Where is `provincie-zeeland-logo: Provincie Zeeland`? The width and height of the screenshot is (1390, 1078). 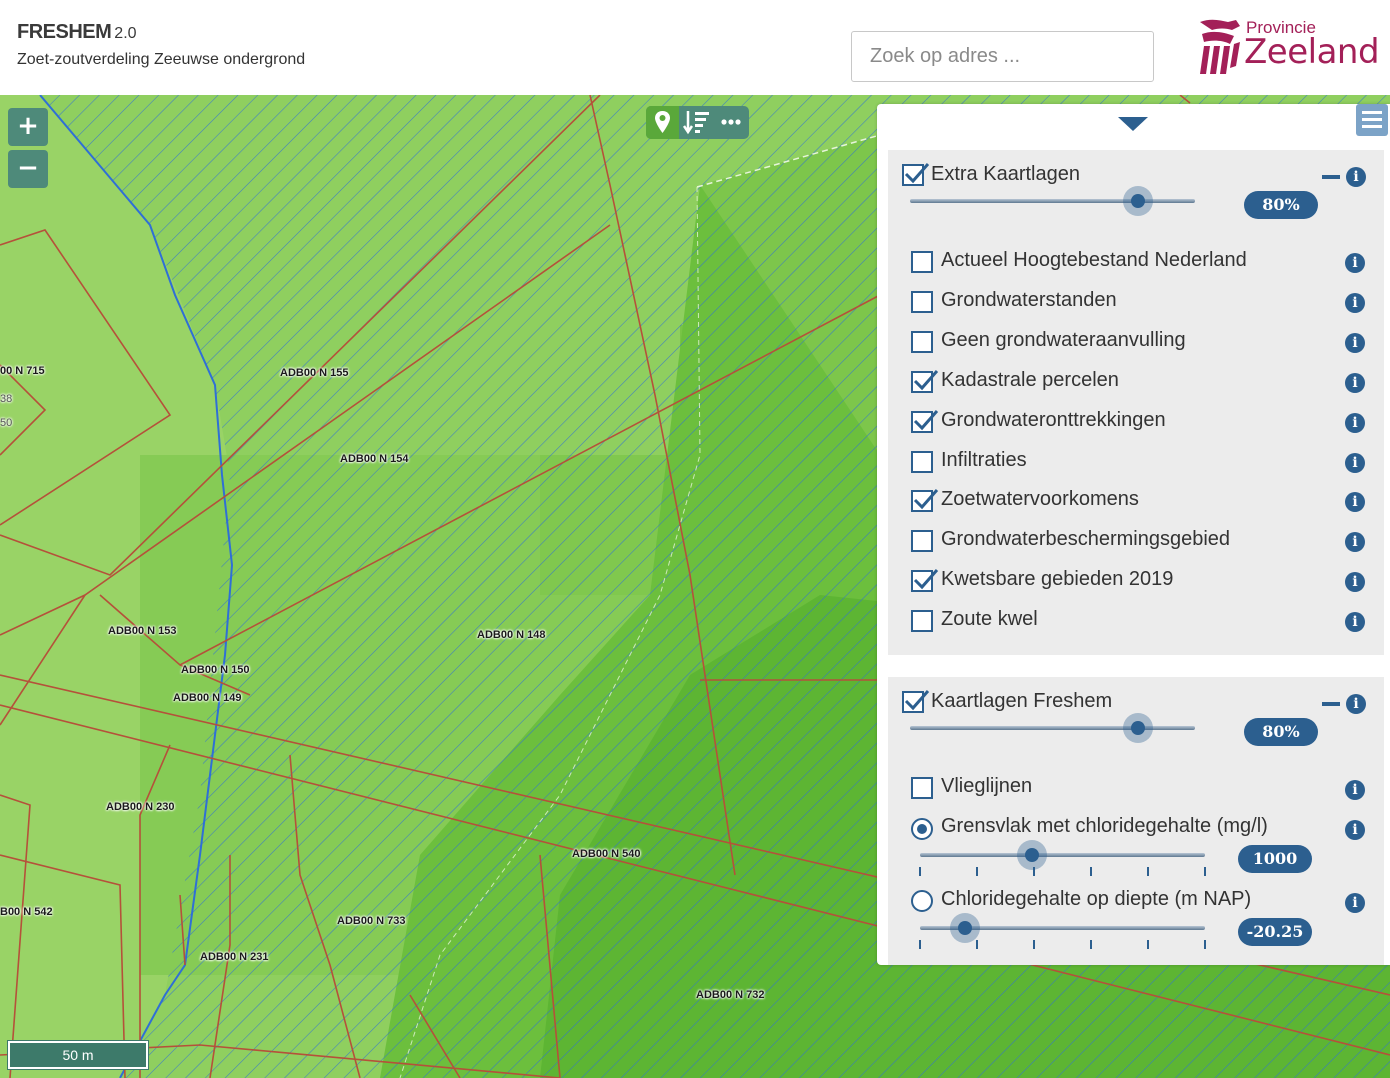
provincie-zeeland-logo: Provincie Zeeland is located at coordinates (1288, 47).